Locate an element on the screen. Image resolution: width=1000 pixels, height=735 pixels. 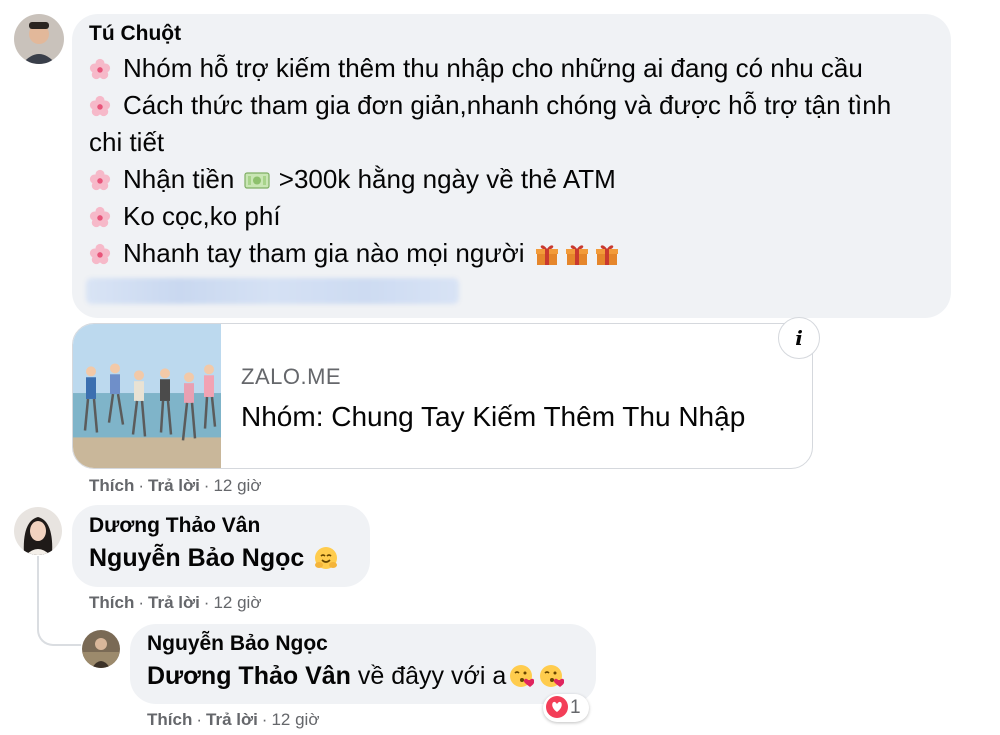
comment-author: Dương Thảo Vân is located at coordinates (174, 526).